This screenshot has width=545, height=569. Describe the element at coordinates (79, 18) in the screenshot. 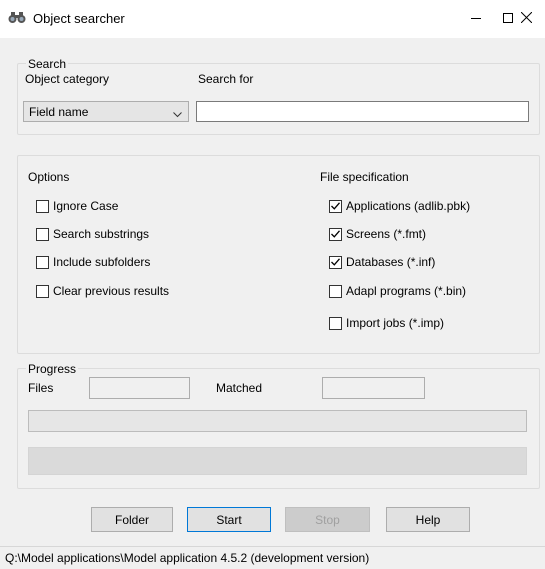

I see `window-title: Object searcher` at that location.